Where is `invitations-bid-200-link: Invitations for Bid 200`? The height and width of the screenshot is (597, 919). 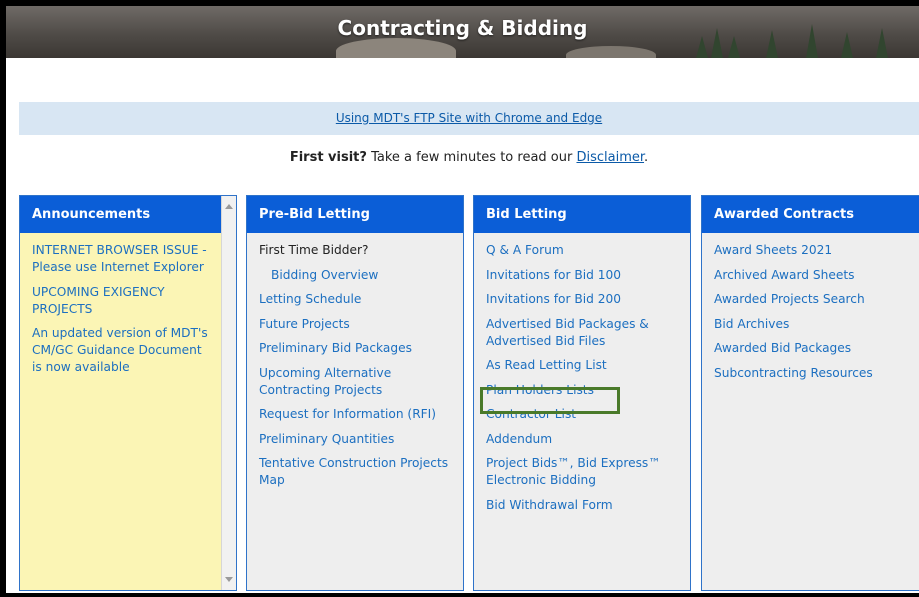
invitations-bid-200-link: Invitations for Bid 200 is located at coordinates (584, 299).